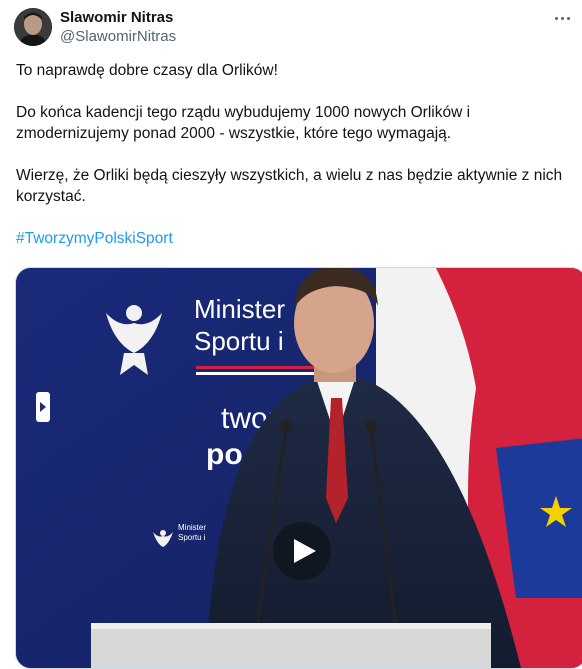 The image size is (582, 669). Describe the element at coordinates (116, 18) in the screenshot. I see `author-name: Slawomir Nitras` at that location.